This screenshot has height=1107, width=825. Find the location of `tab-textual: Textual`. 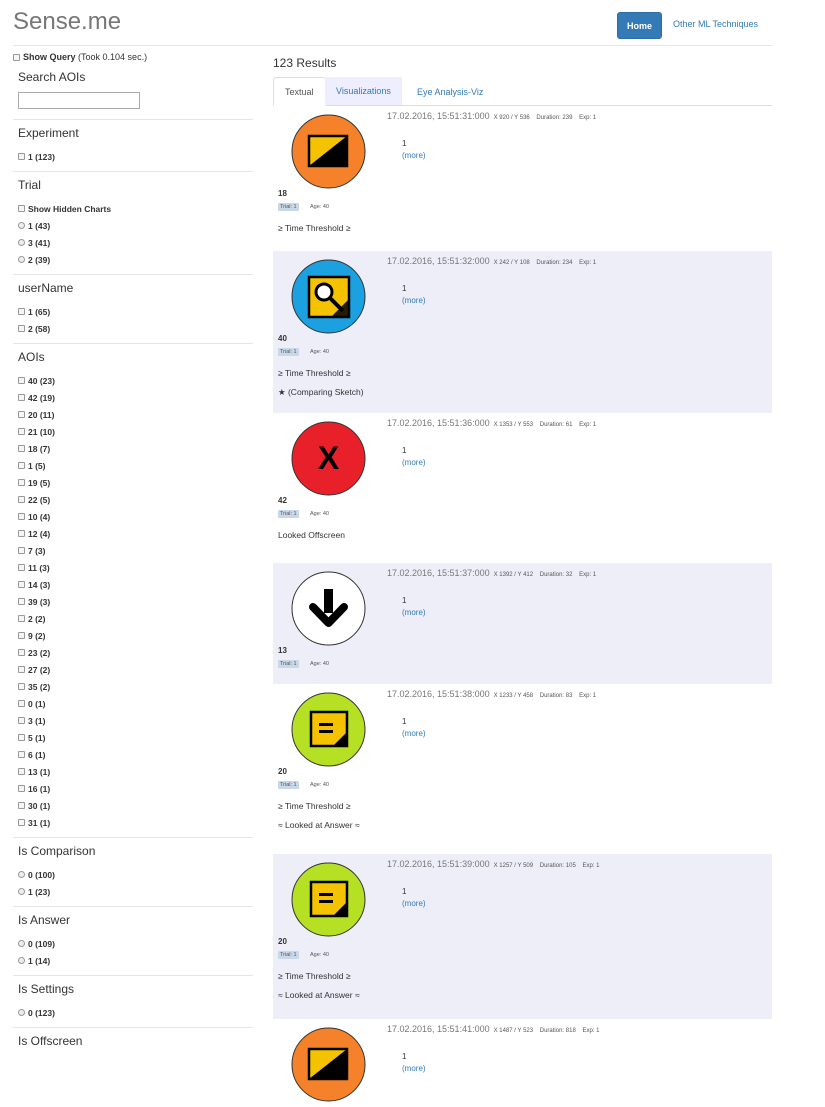

tab-textual: Textual is located at coordinates (299, 91).